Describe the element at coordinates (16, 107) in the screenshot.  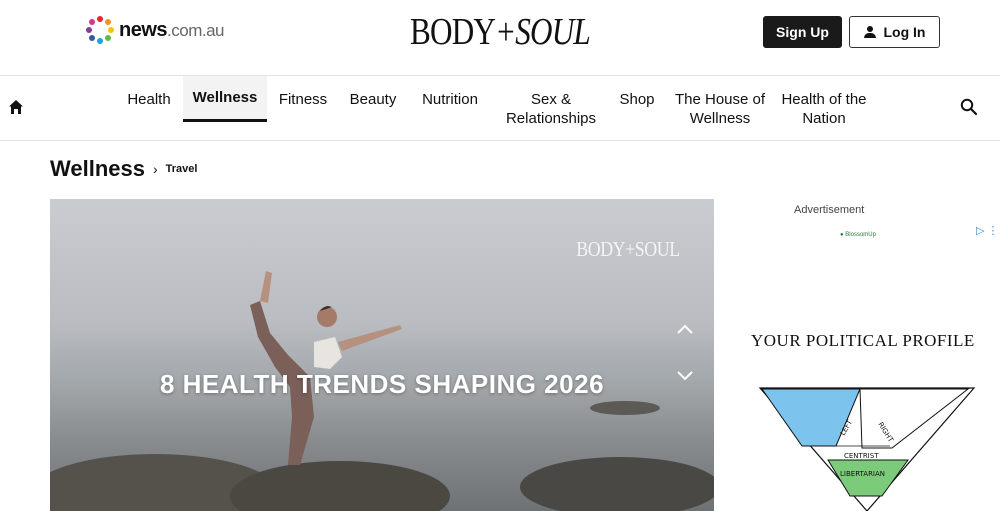
I see `home-icon` at that location.